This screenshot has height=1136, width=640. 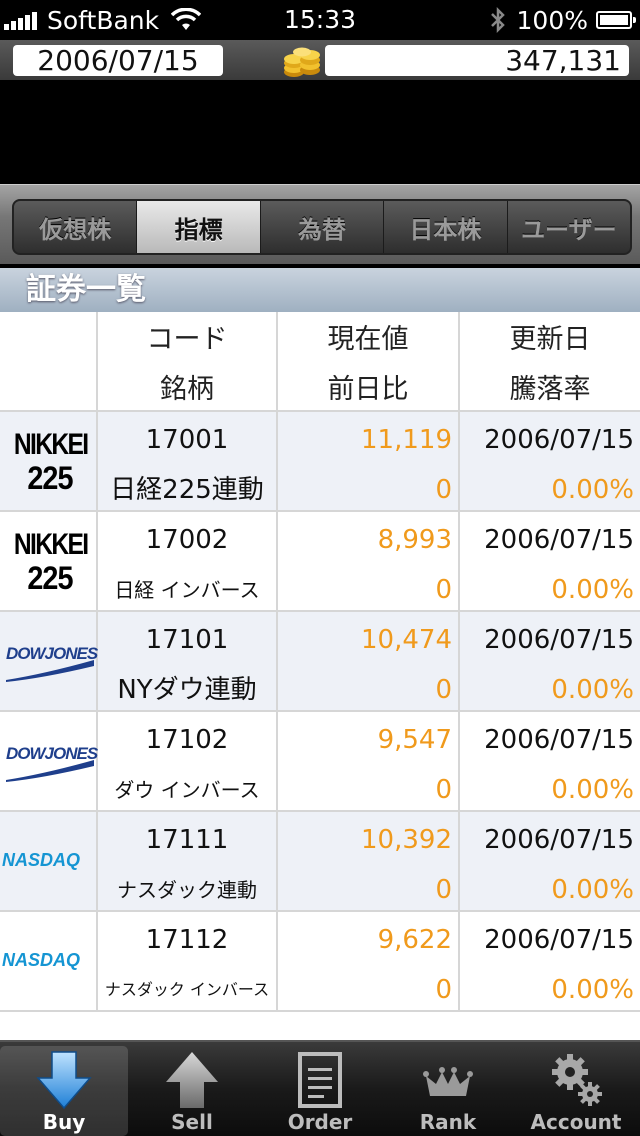 I want to click on header-price: 現在値, so click(x=368, y=339).